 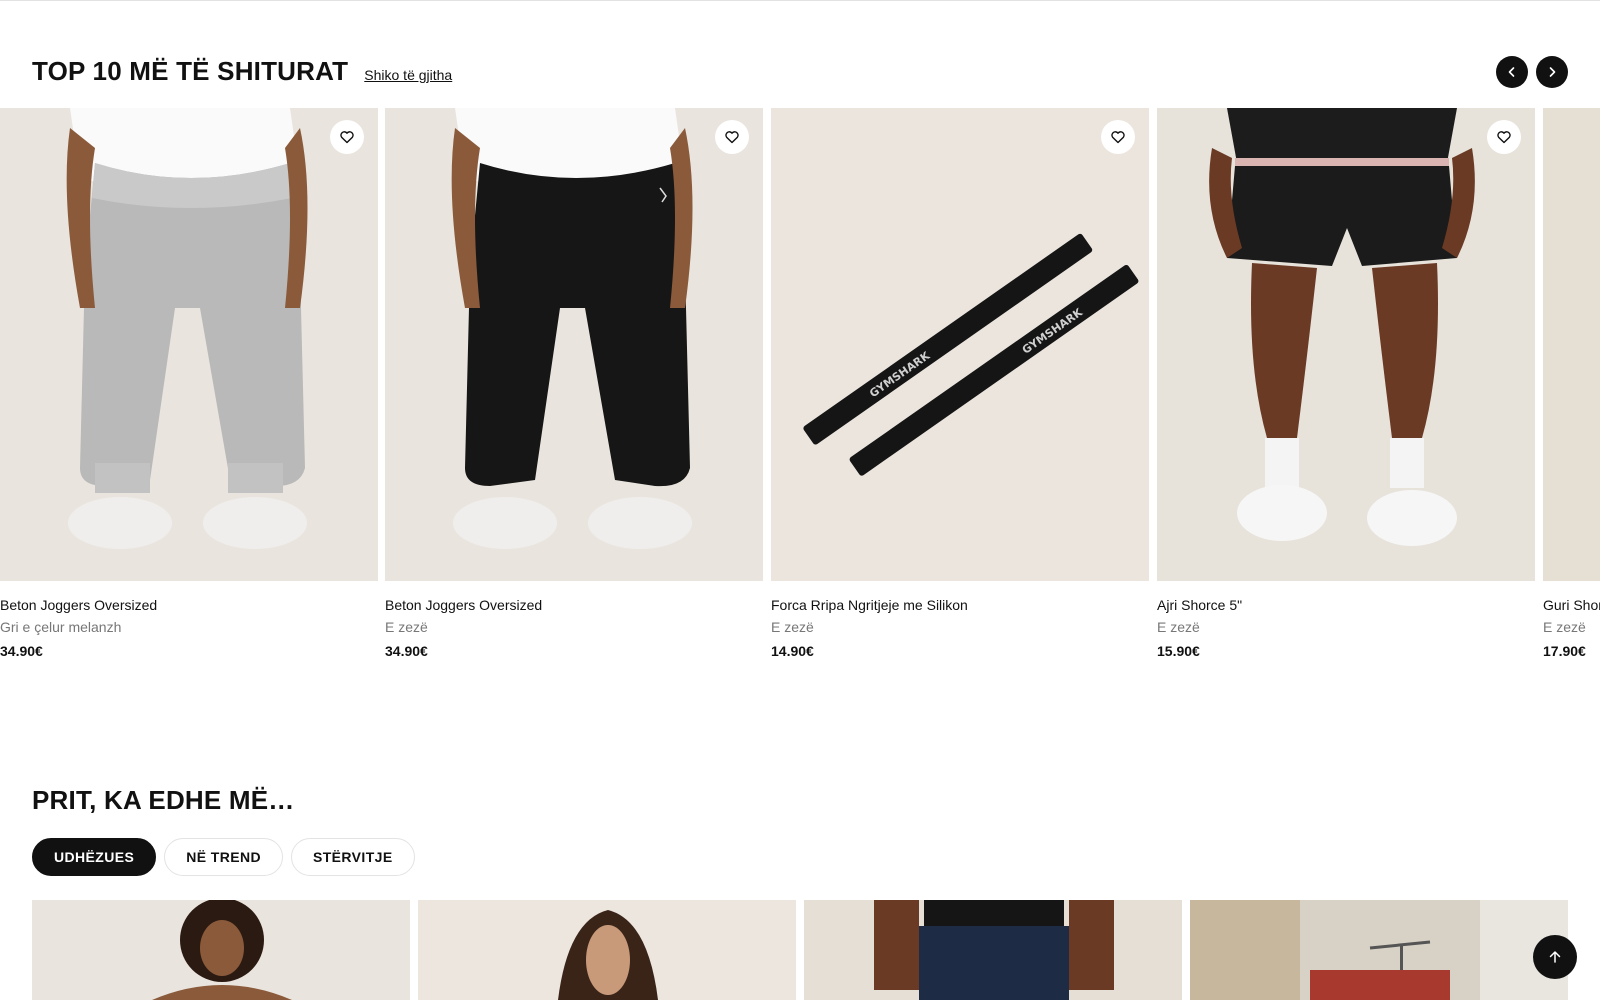 I want to click on section-title: TOP 10 MË TË SHITURAT, so click(x=190, y=71).